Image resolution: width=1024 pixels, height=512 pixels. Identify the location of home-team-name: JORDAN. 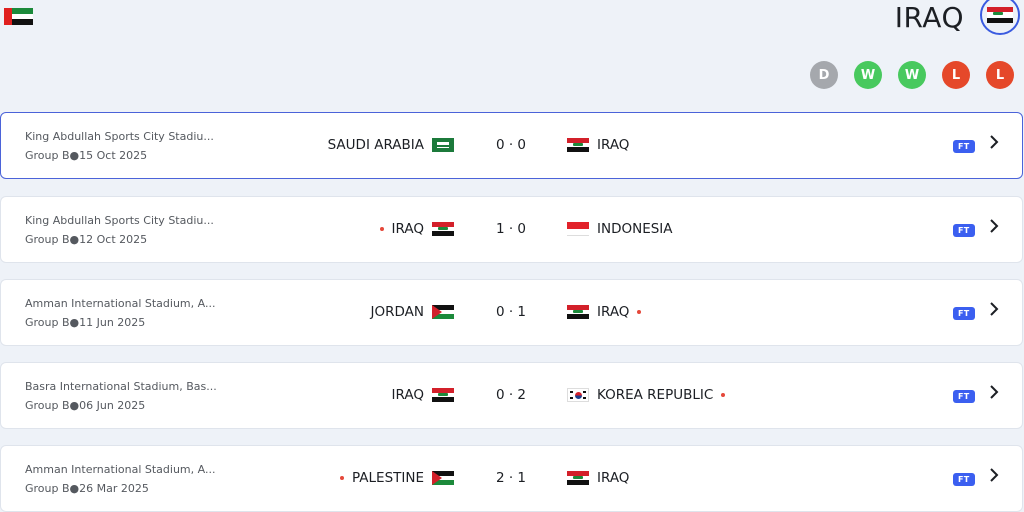
(397, 312).